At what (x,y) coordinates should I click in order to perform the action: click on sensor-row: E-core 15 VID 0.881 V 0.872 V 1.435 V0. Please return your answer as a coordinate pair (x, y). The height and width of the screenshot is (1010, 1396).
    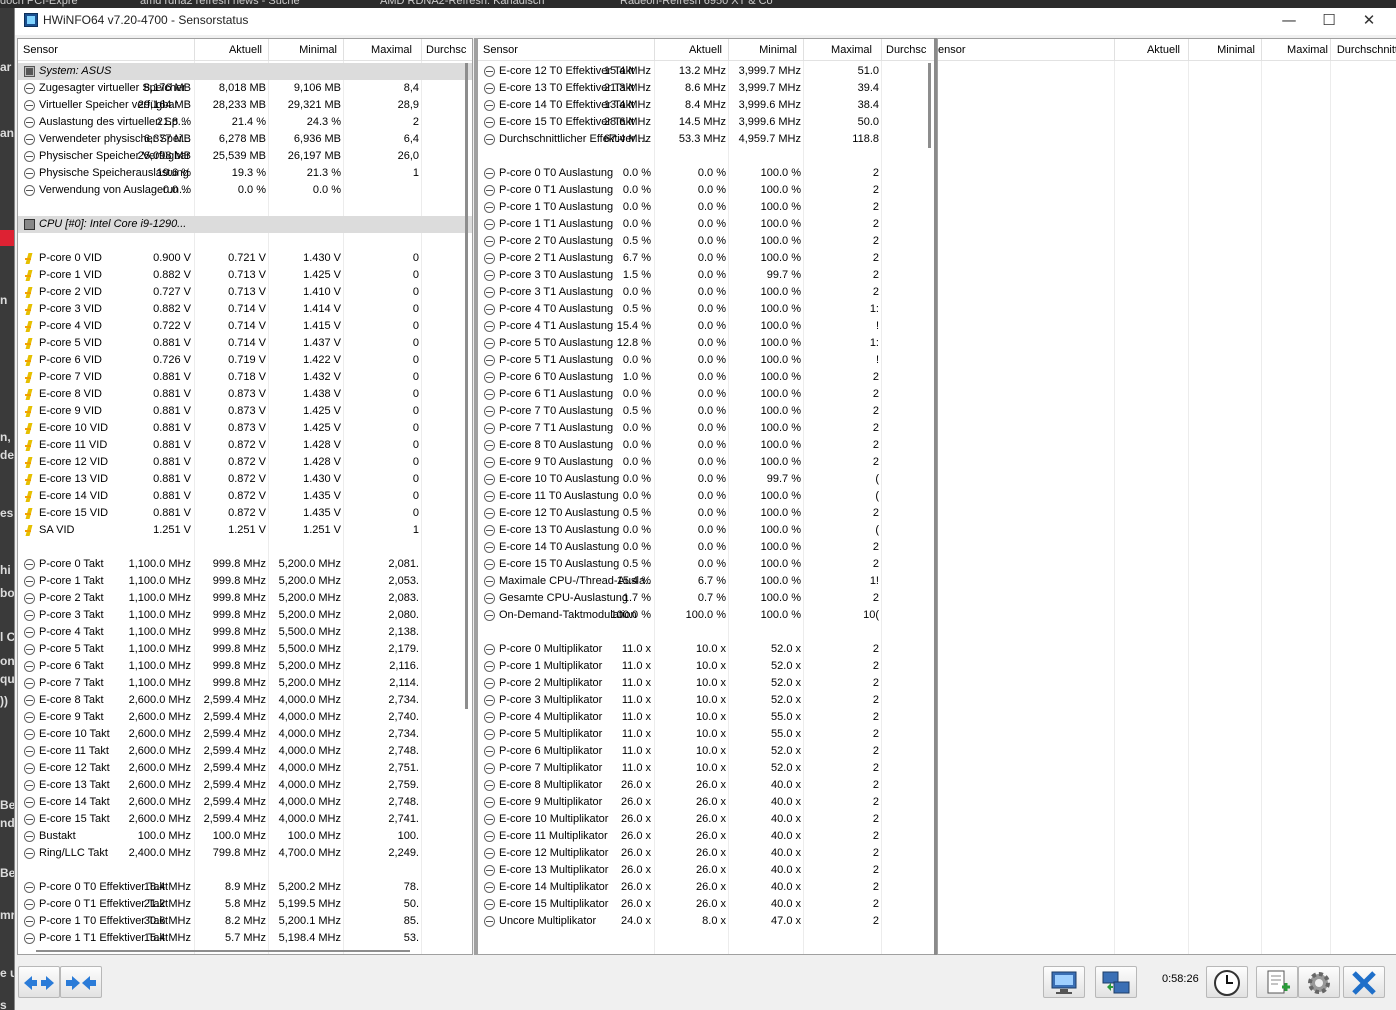
    Looking at the image, I should click on (245, 513).